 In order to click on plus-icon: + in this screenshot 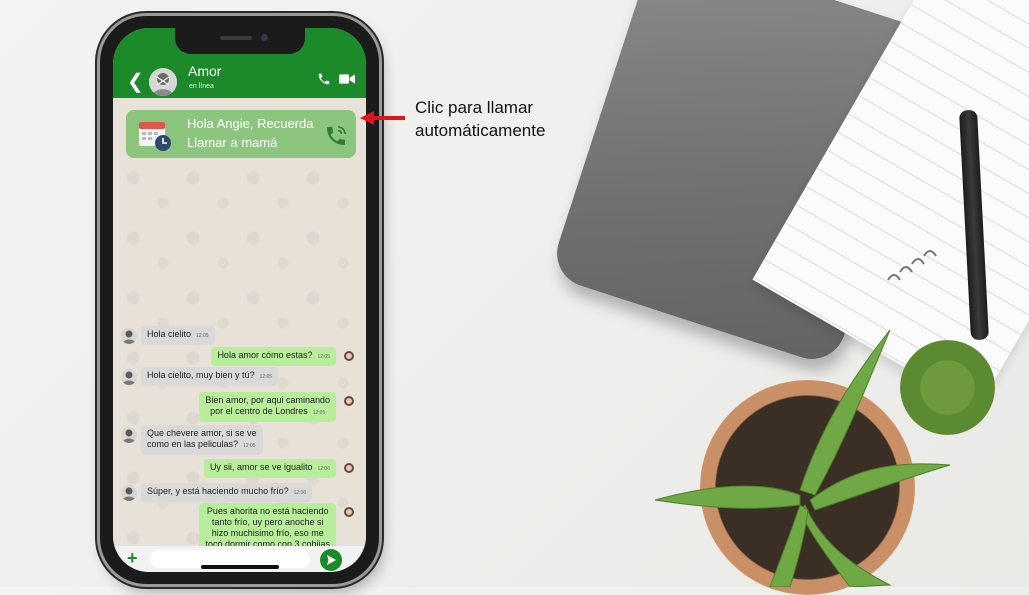, I will do `click(132, 558)`.